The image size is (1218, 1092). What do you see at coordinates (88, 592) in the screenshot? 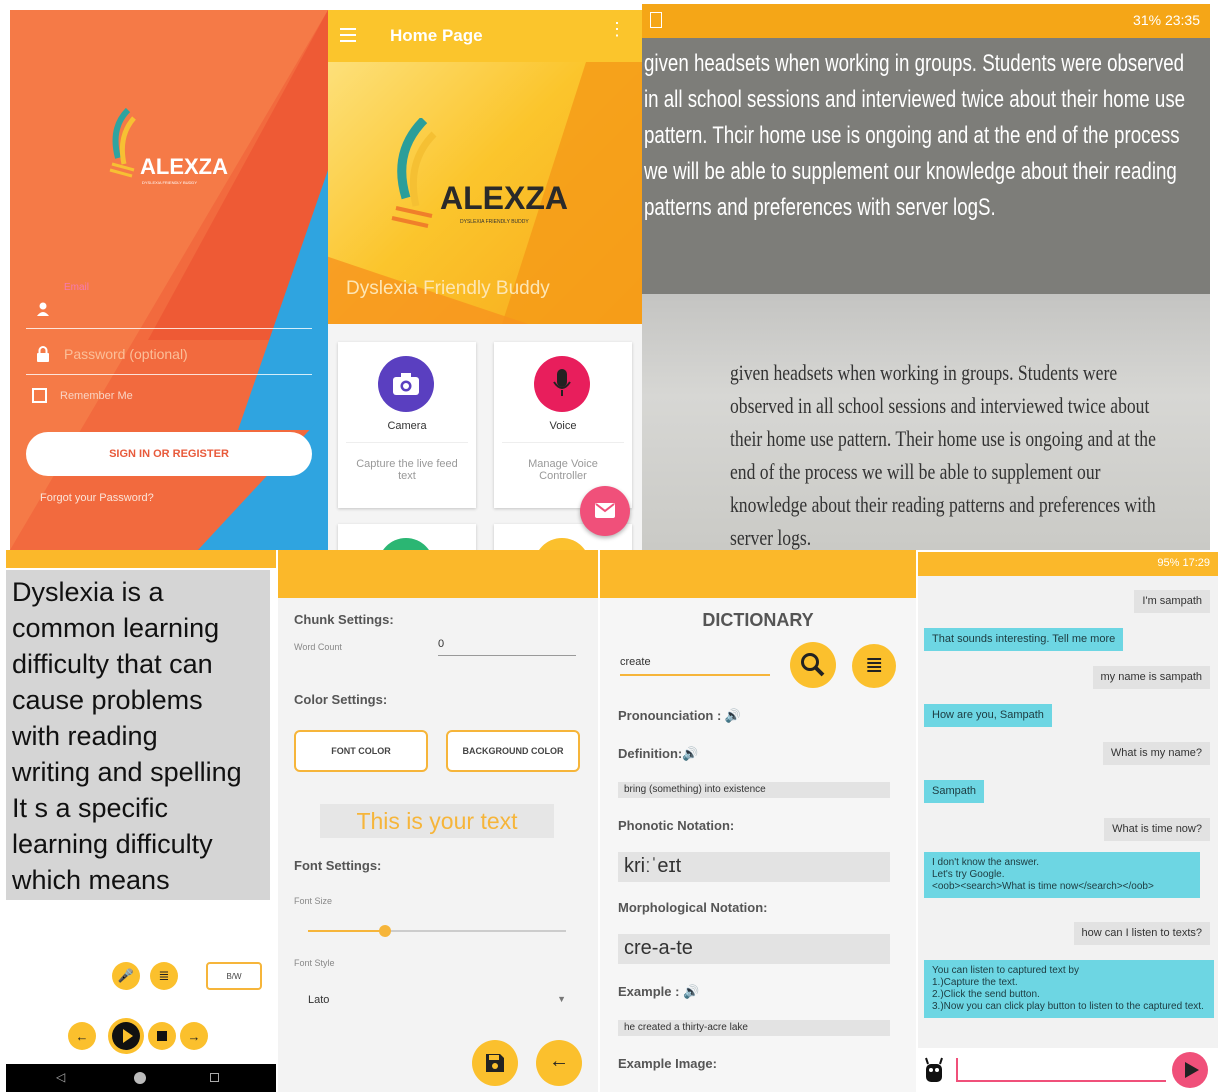
I see `reading-line: Dyslexia is a` at bounding box center [88, 592].